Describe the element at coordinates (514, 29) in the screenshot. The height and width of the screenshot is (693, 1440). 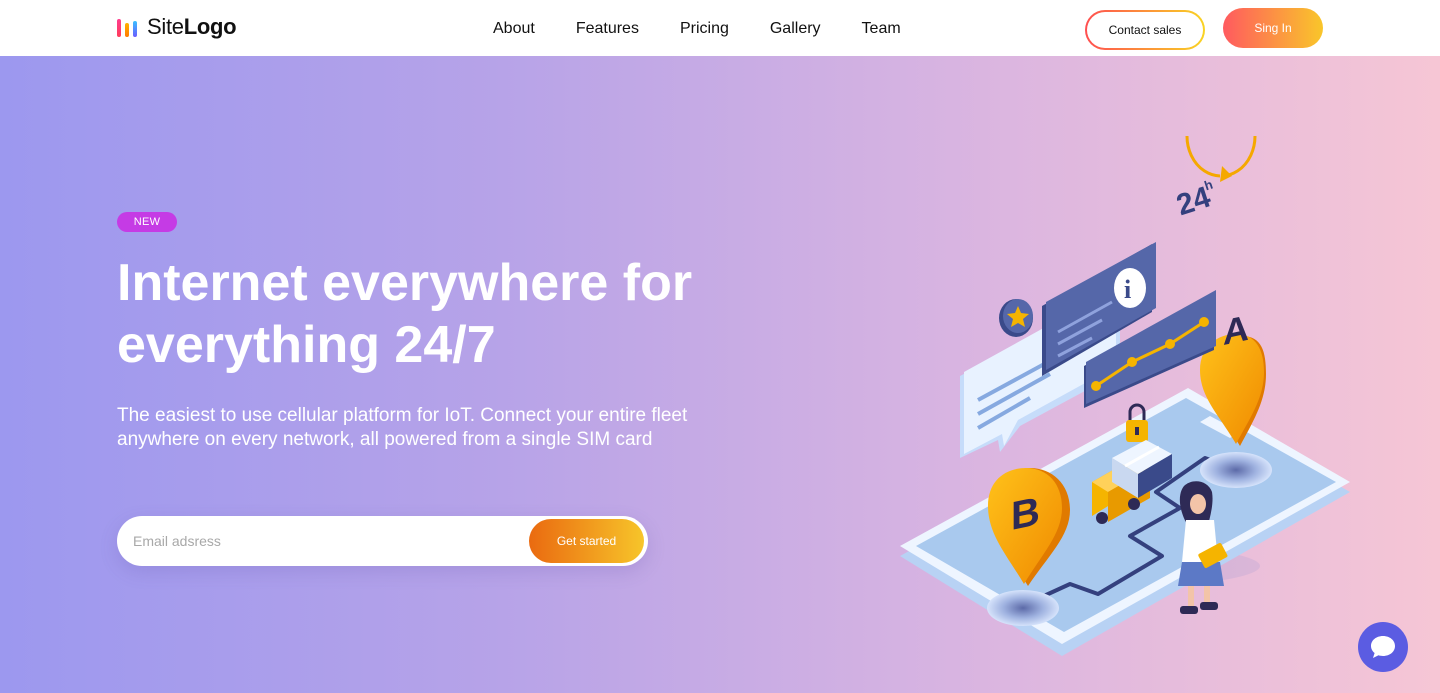
I see `nav-about: About` at that location.